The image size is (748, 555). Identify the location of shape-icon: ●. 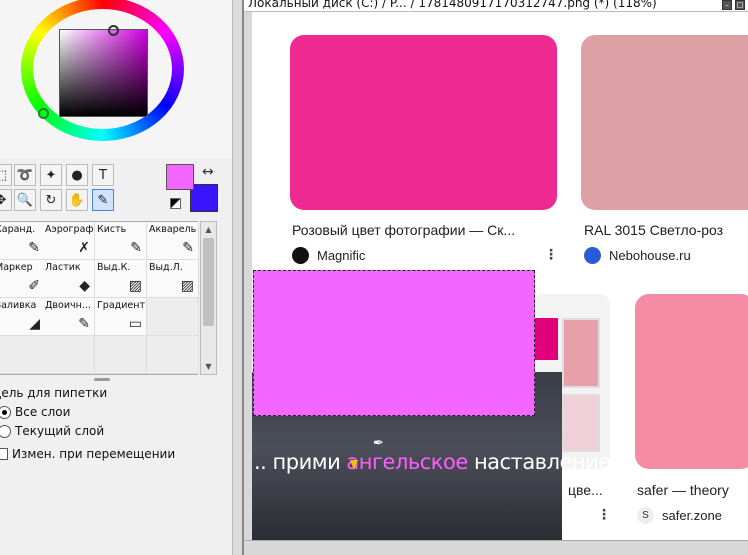
(77, 175).